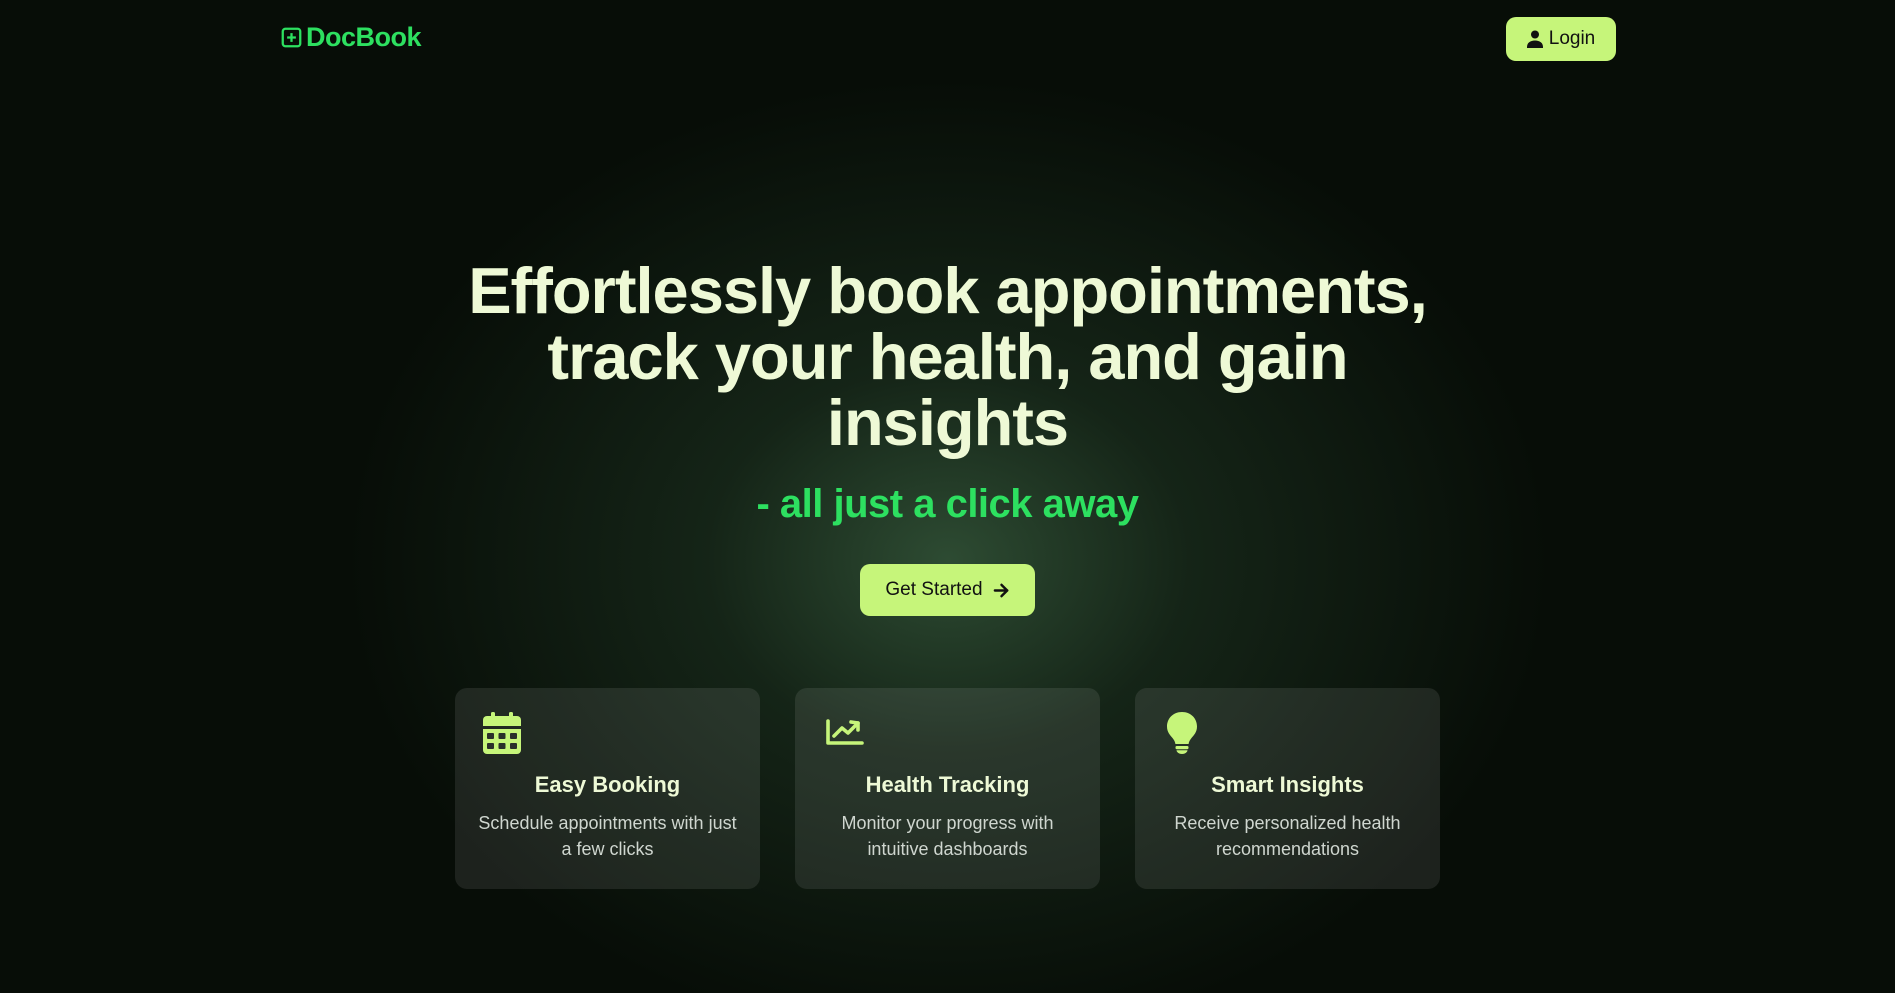 This screenshot has height=993, width=1895. I want to click on hero-title-line-3: insights, so click(947, 422).